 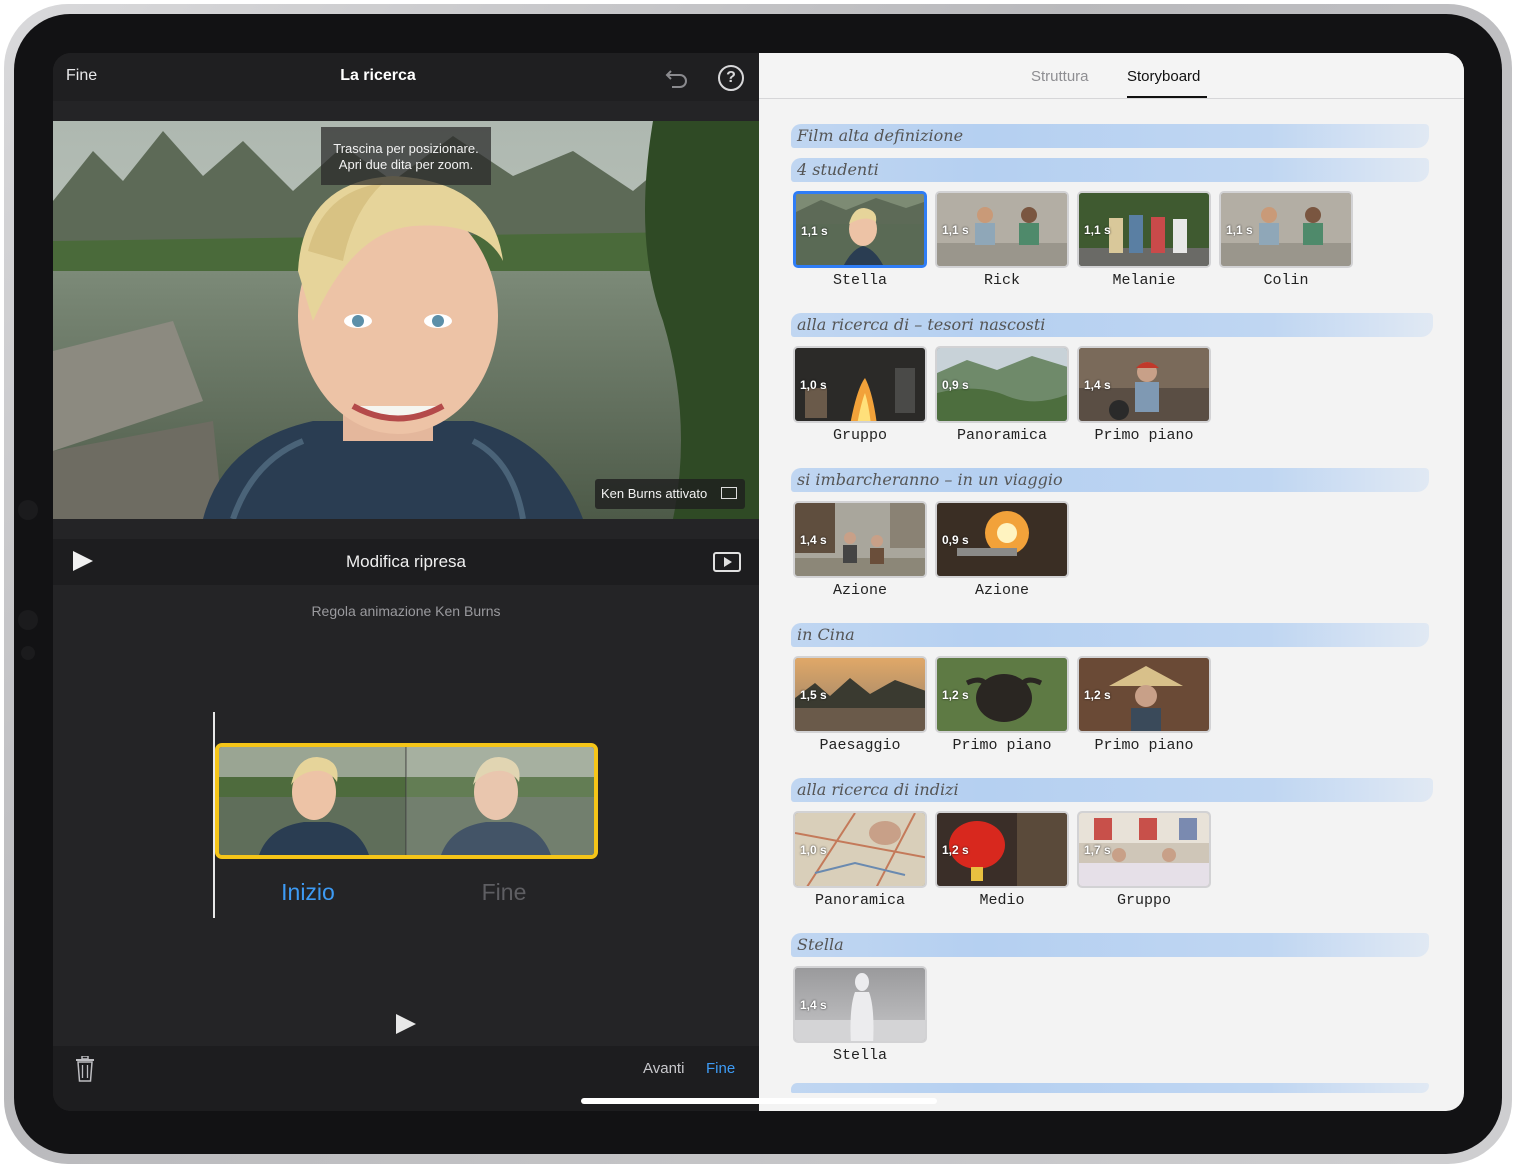 What do you see at coordinates (1110, 635) in the screenshot?
I see `section-title: in Cina` at bounding box center [1110, 635].